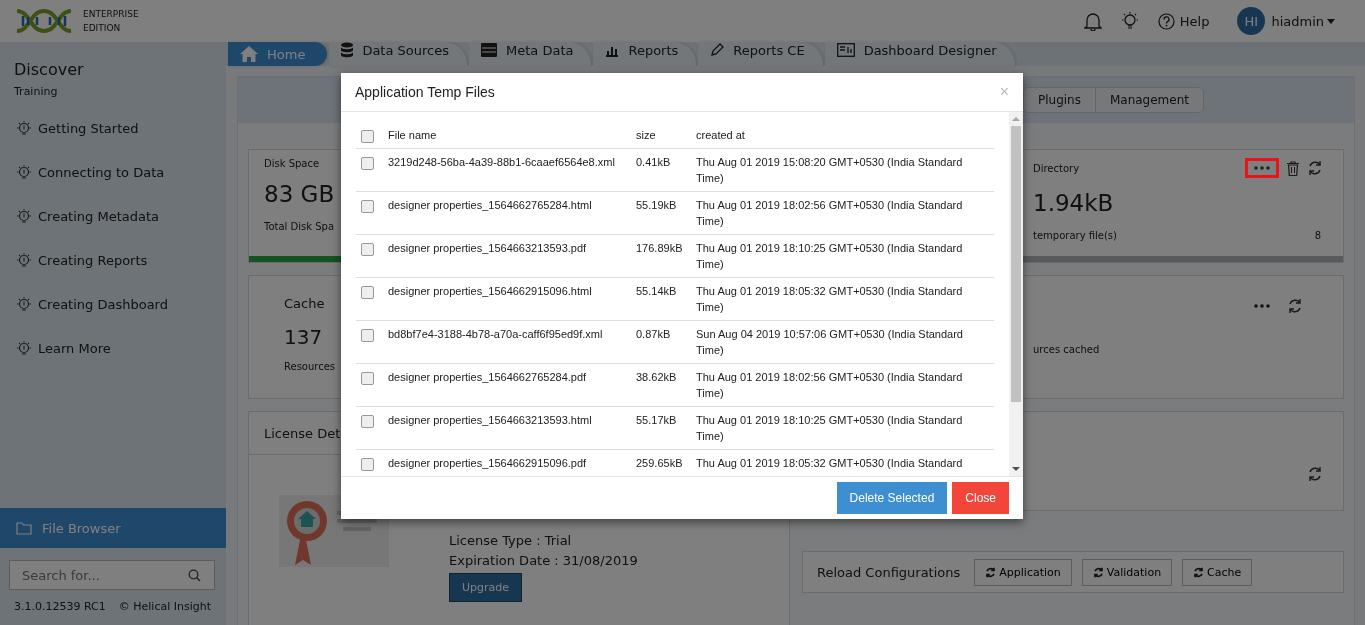 Image resolution: width=1365 pixels, height=625 pixels. I want to click on dialog-title: Application Temp Files, so click(425, 92).